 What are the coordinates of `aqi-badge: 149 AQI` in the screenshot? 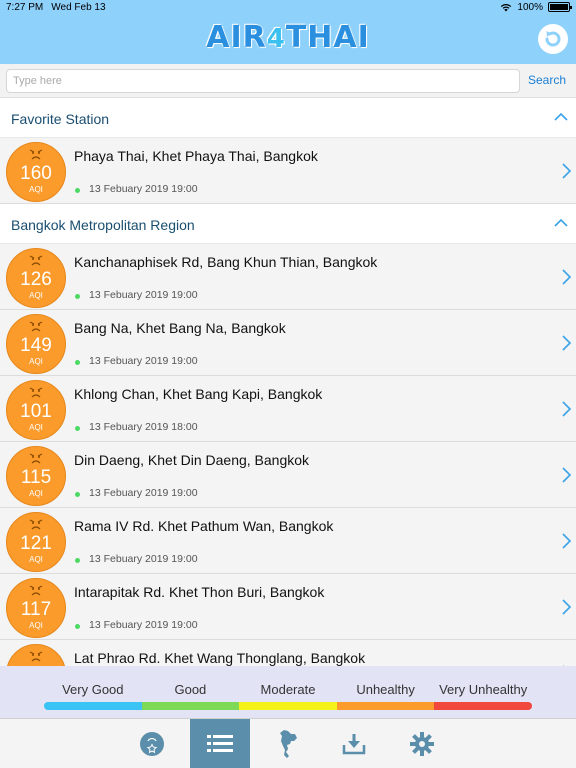 It's located at (36, 344).